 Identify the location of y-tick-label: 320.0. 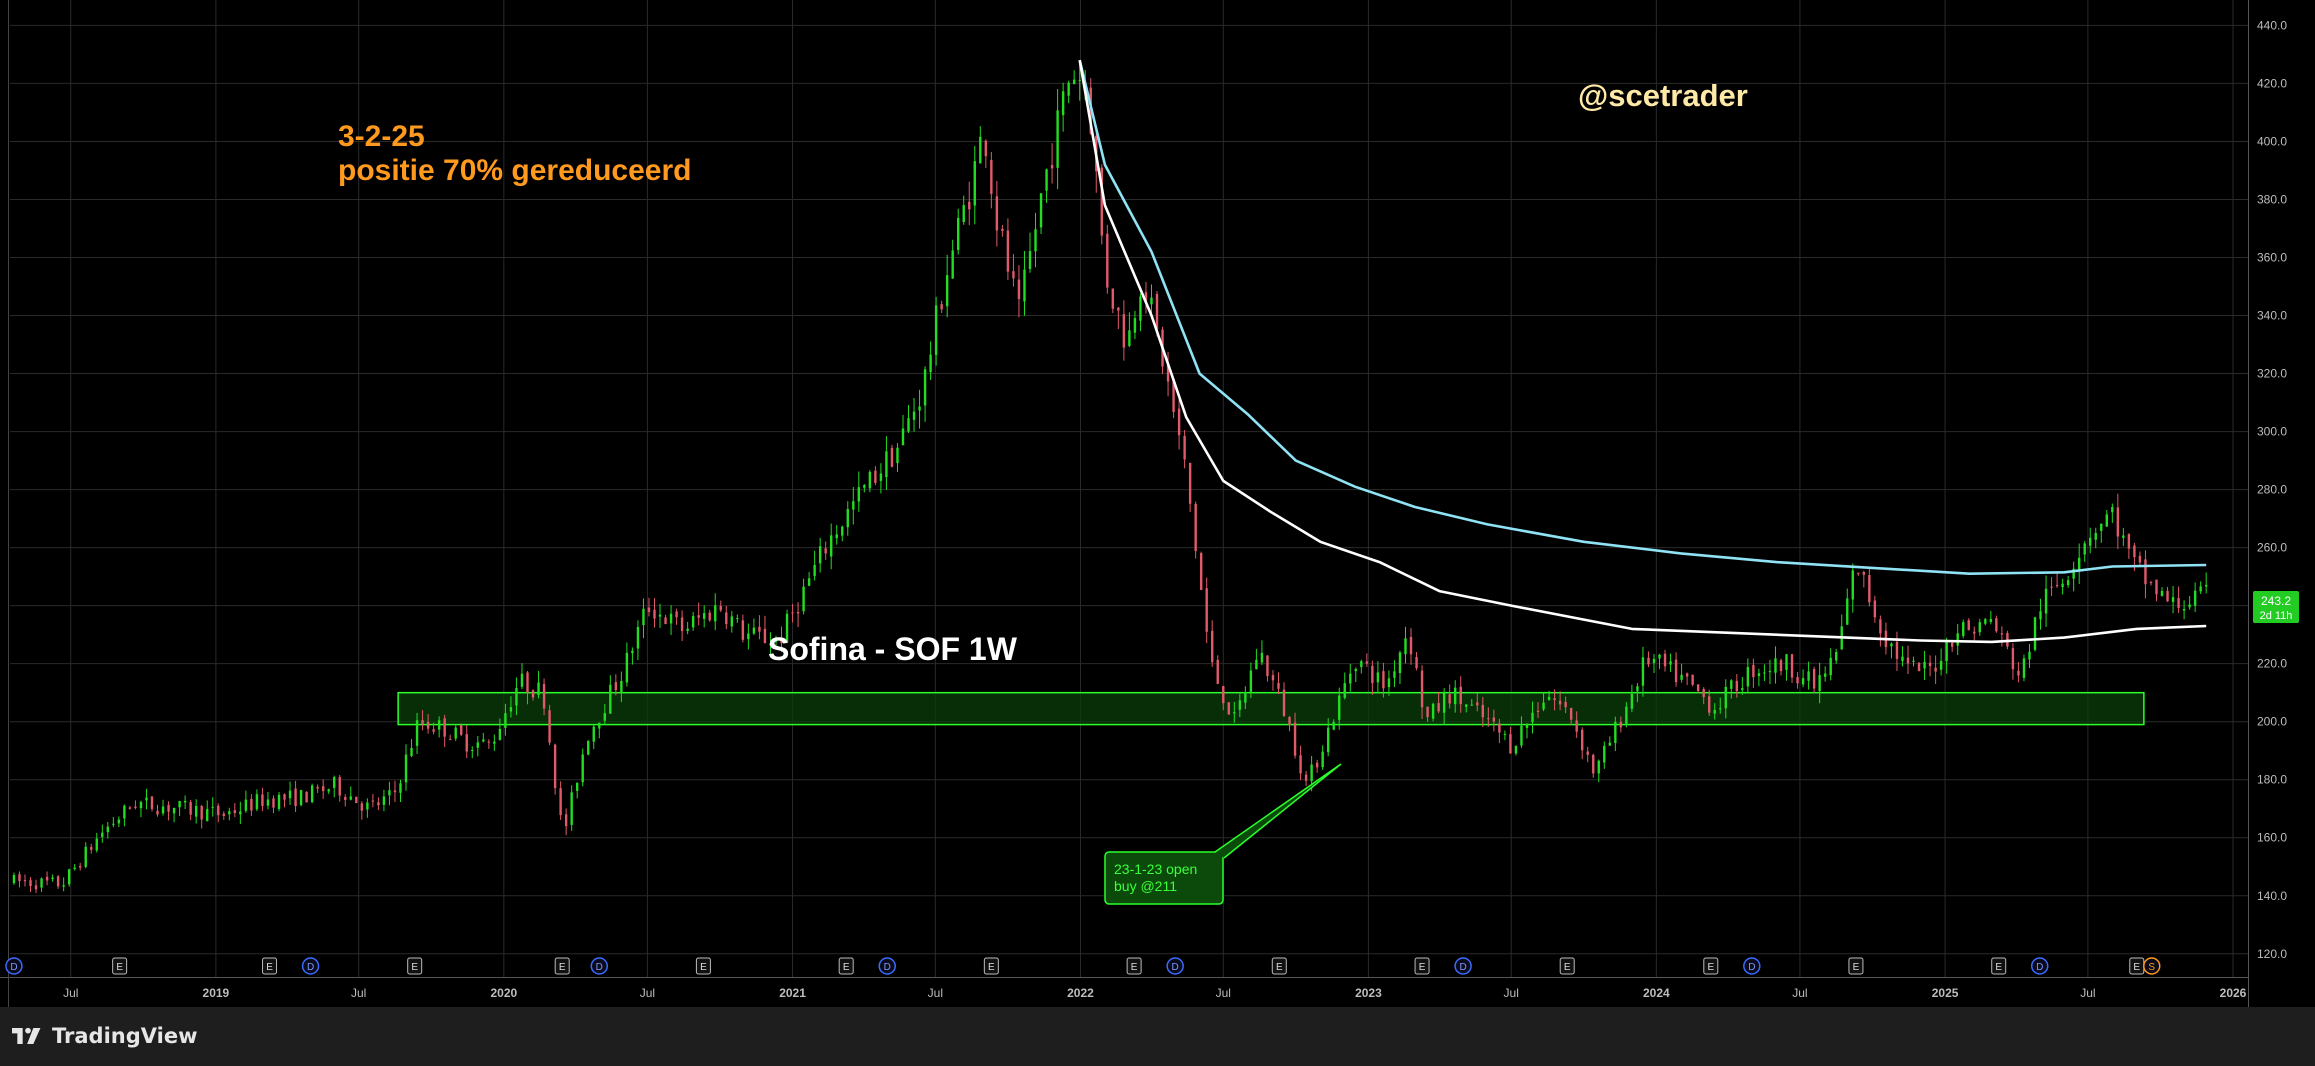
(2272, 374).